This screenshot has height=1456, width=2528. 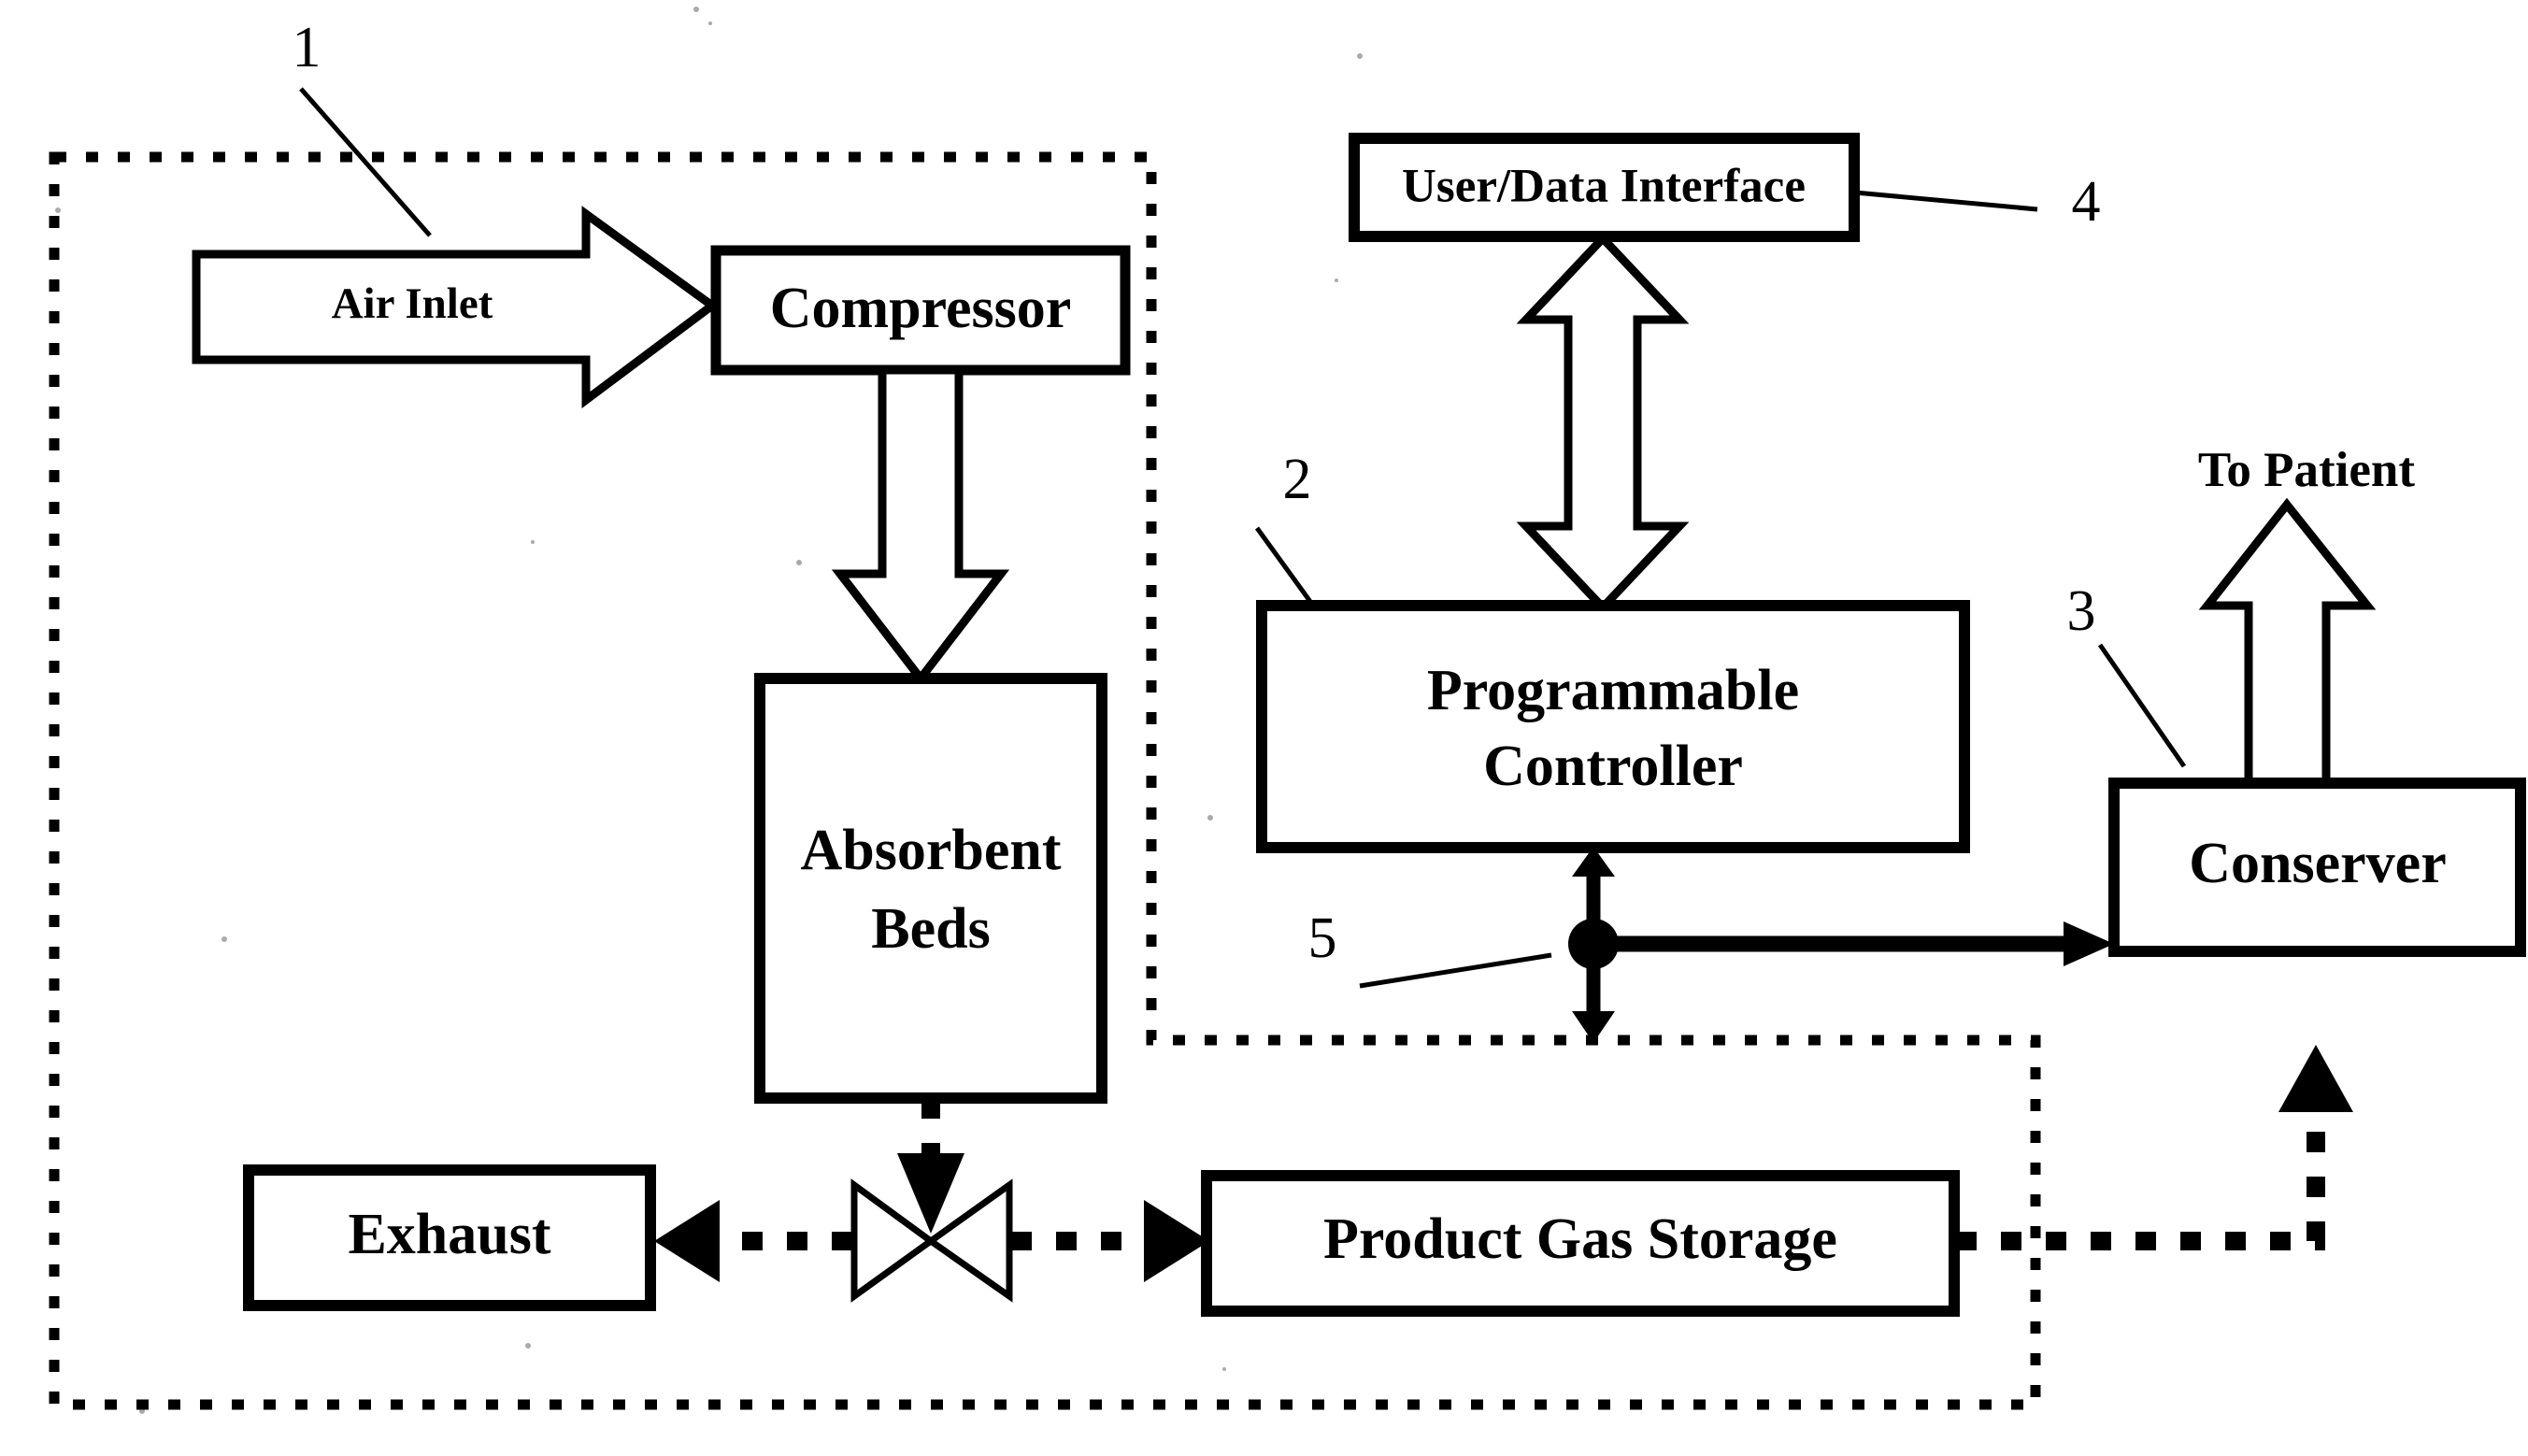 I want to click on to-patient-label: To Patient, so click(x=2307, y=470).